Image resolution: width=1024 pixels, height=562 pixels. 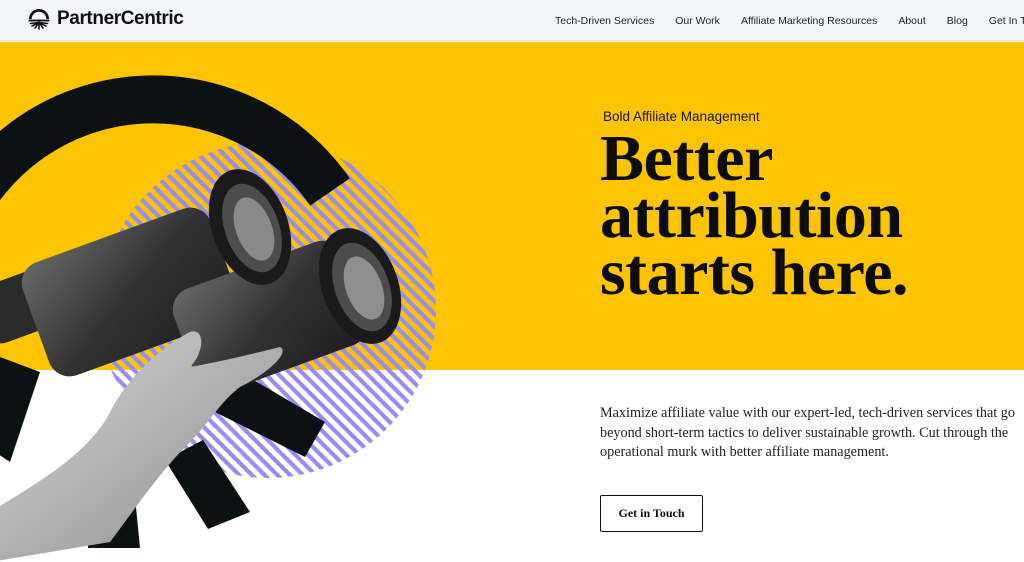 What do you see at coordinates (809, 21) in the screenshot?
I see `nav-affiliate-marketing-resources: Affiliate Marketing Resources` at bounding box center [809, 21].